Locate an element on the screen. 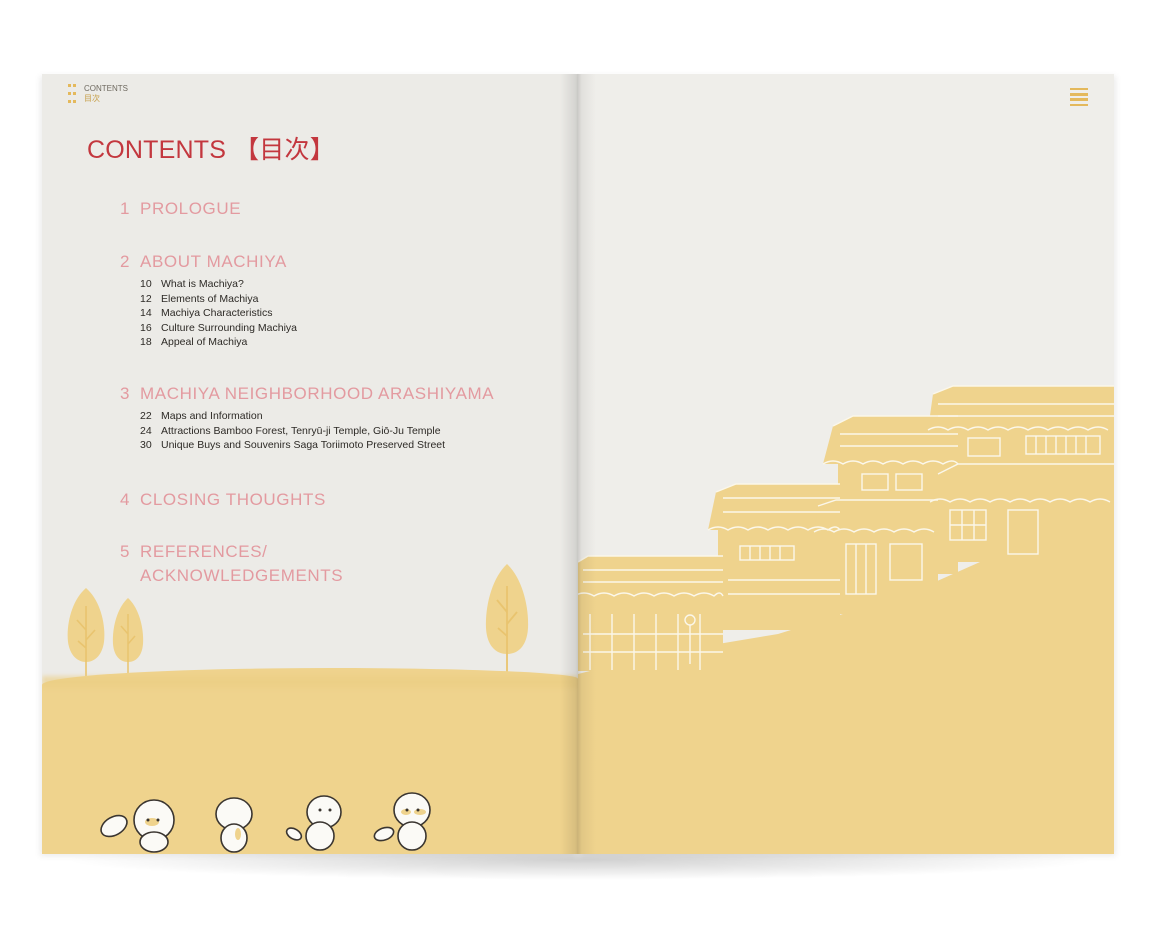 The height and width of the screenshot is (941, 1156). toc-subitem: 18 Appeal of Machiya is located at coordinates (218, 342).